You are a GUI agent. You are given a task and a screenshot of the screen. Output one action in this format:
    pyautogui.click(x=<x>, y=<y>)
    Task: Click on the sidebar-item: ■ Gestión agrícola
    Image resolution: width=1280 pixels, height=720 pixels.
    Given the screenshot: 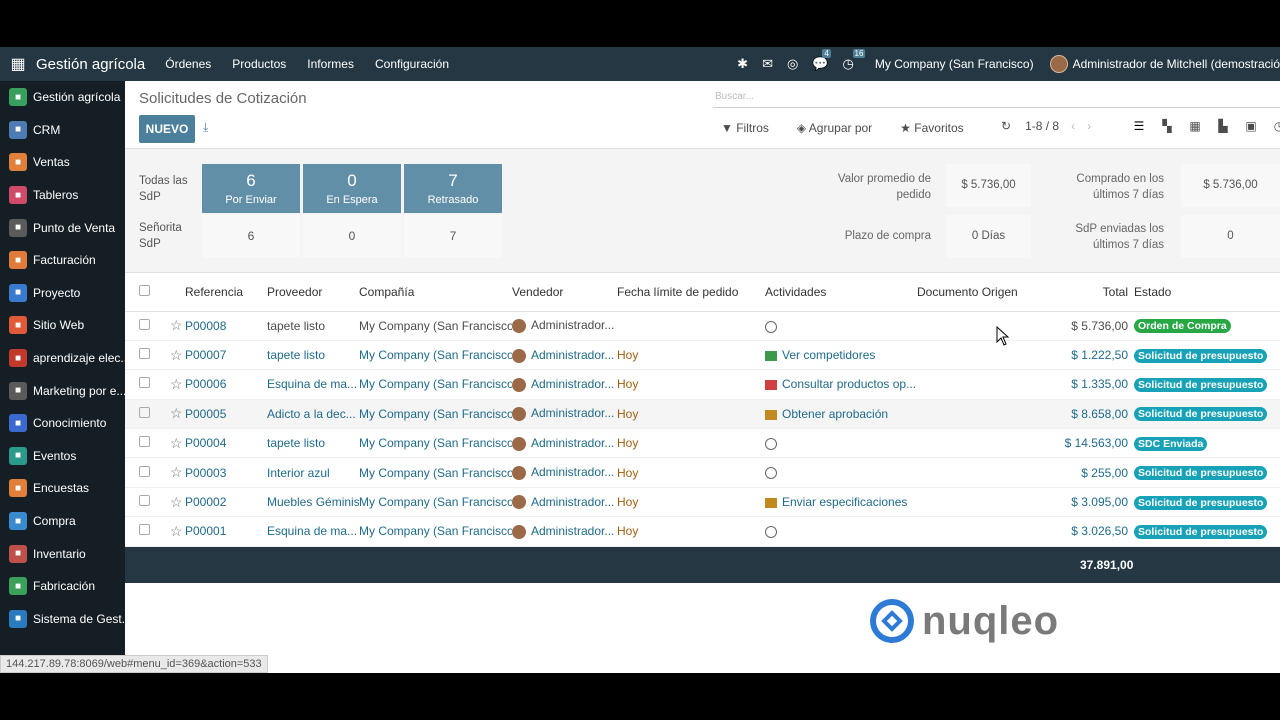 What is the action you would take?
    pyautogui.click(x=62, y=97)
    